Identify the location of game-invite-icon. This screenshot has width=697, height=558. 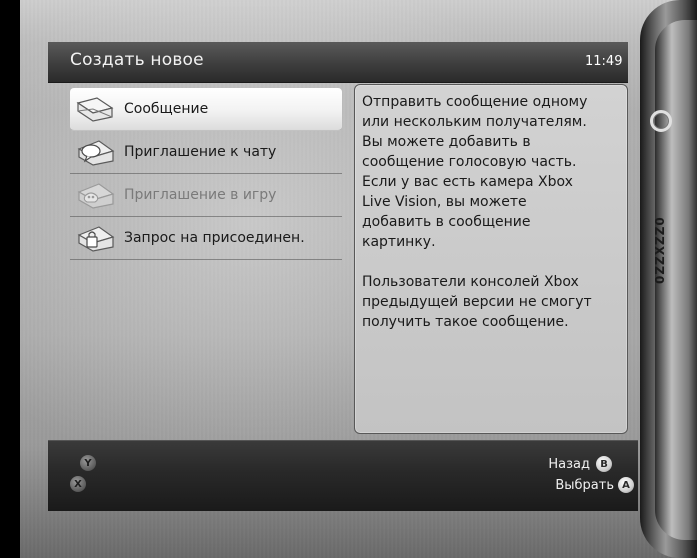
(95, 195).